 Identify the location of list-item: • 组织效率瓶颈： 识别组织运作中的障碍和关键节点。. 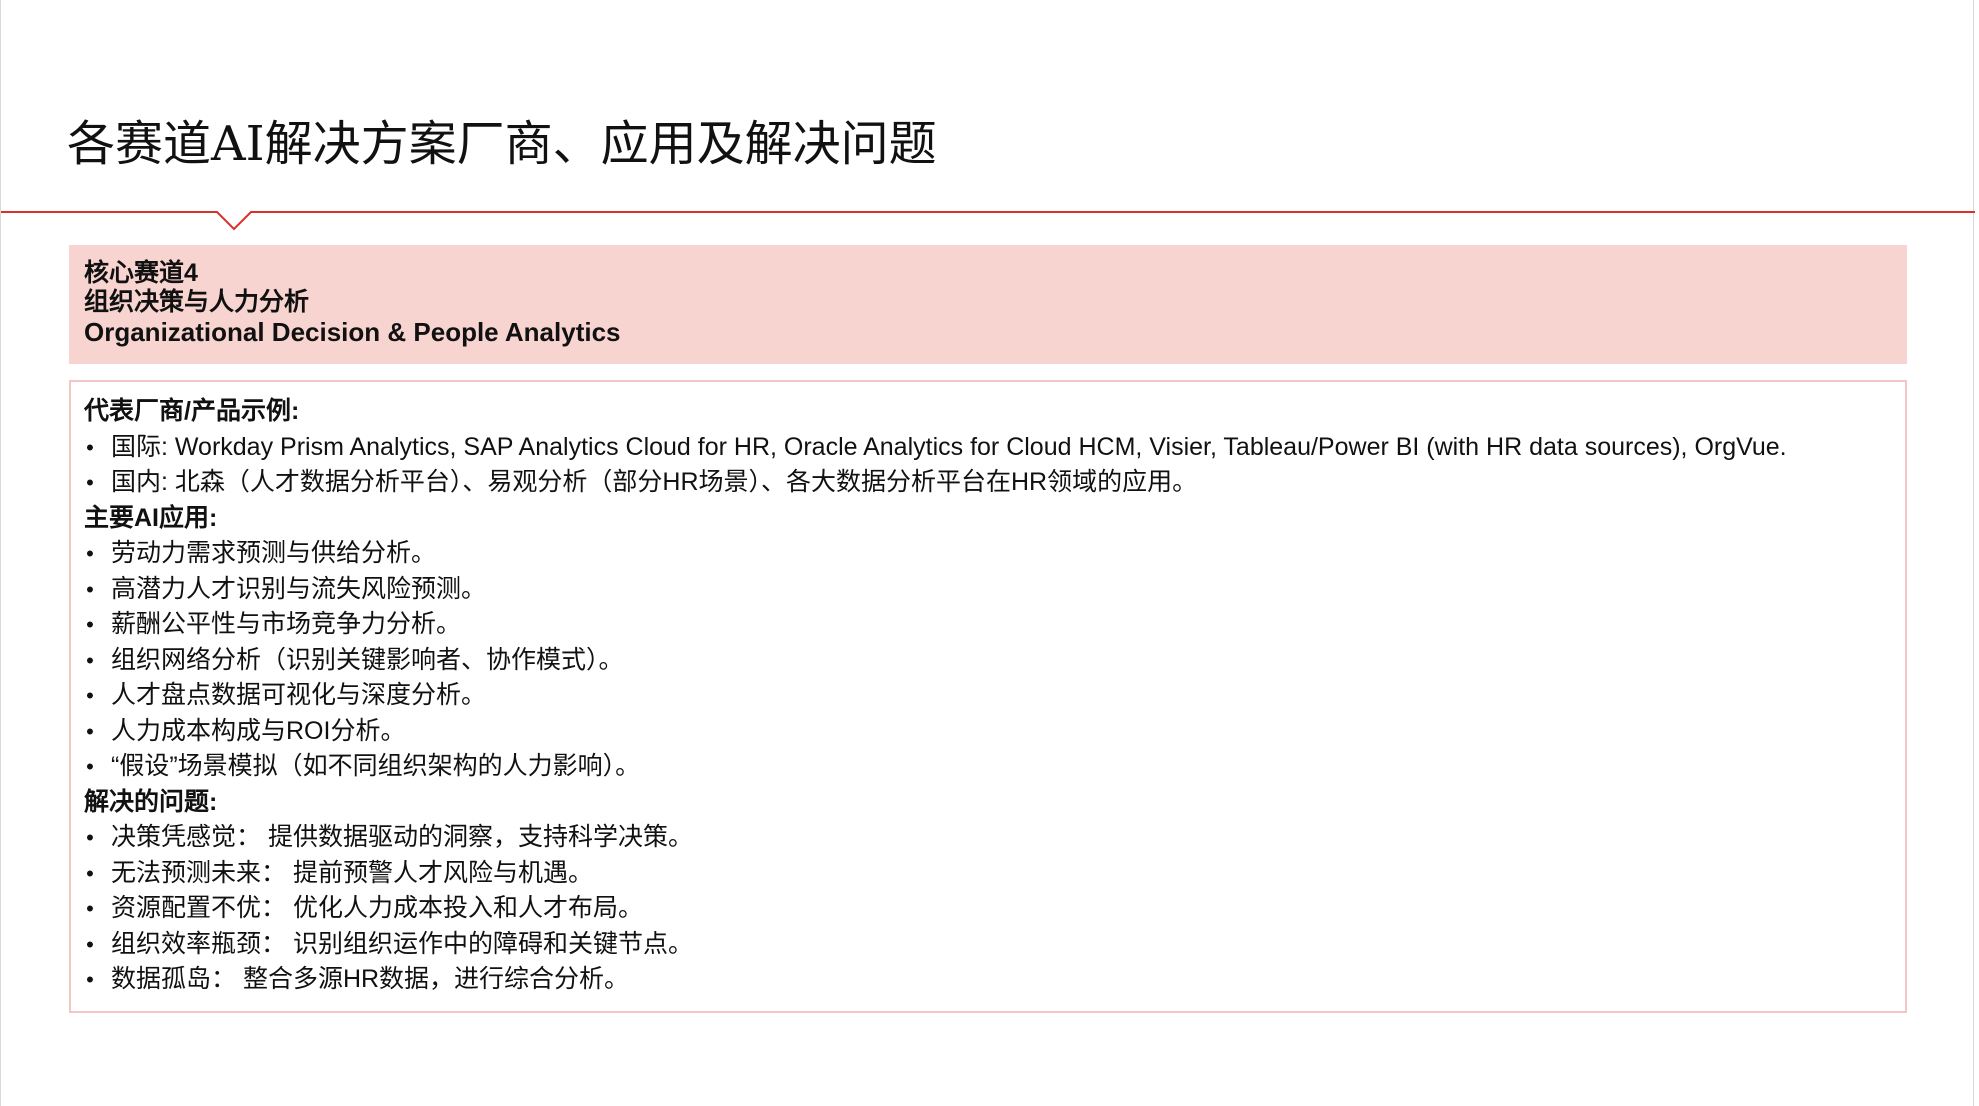
(994, 945).